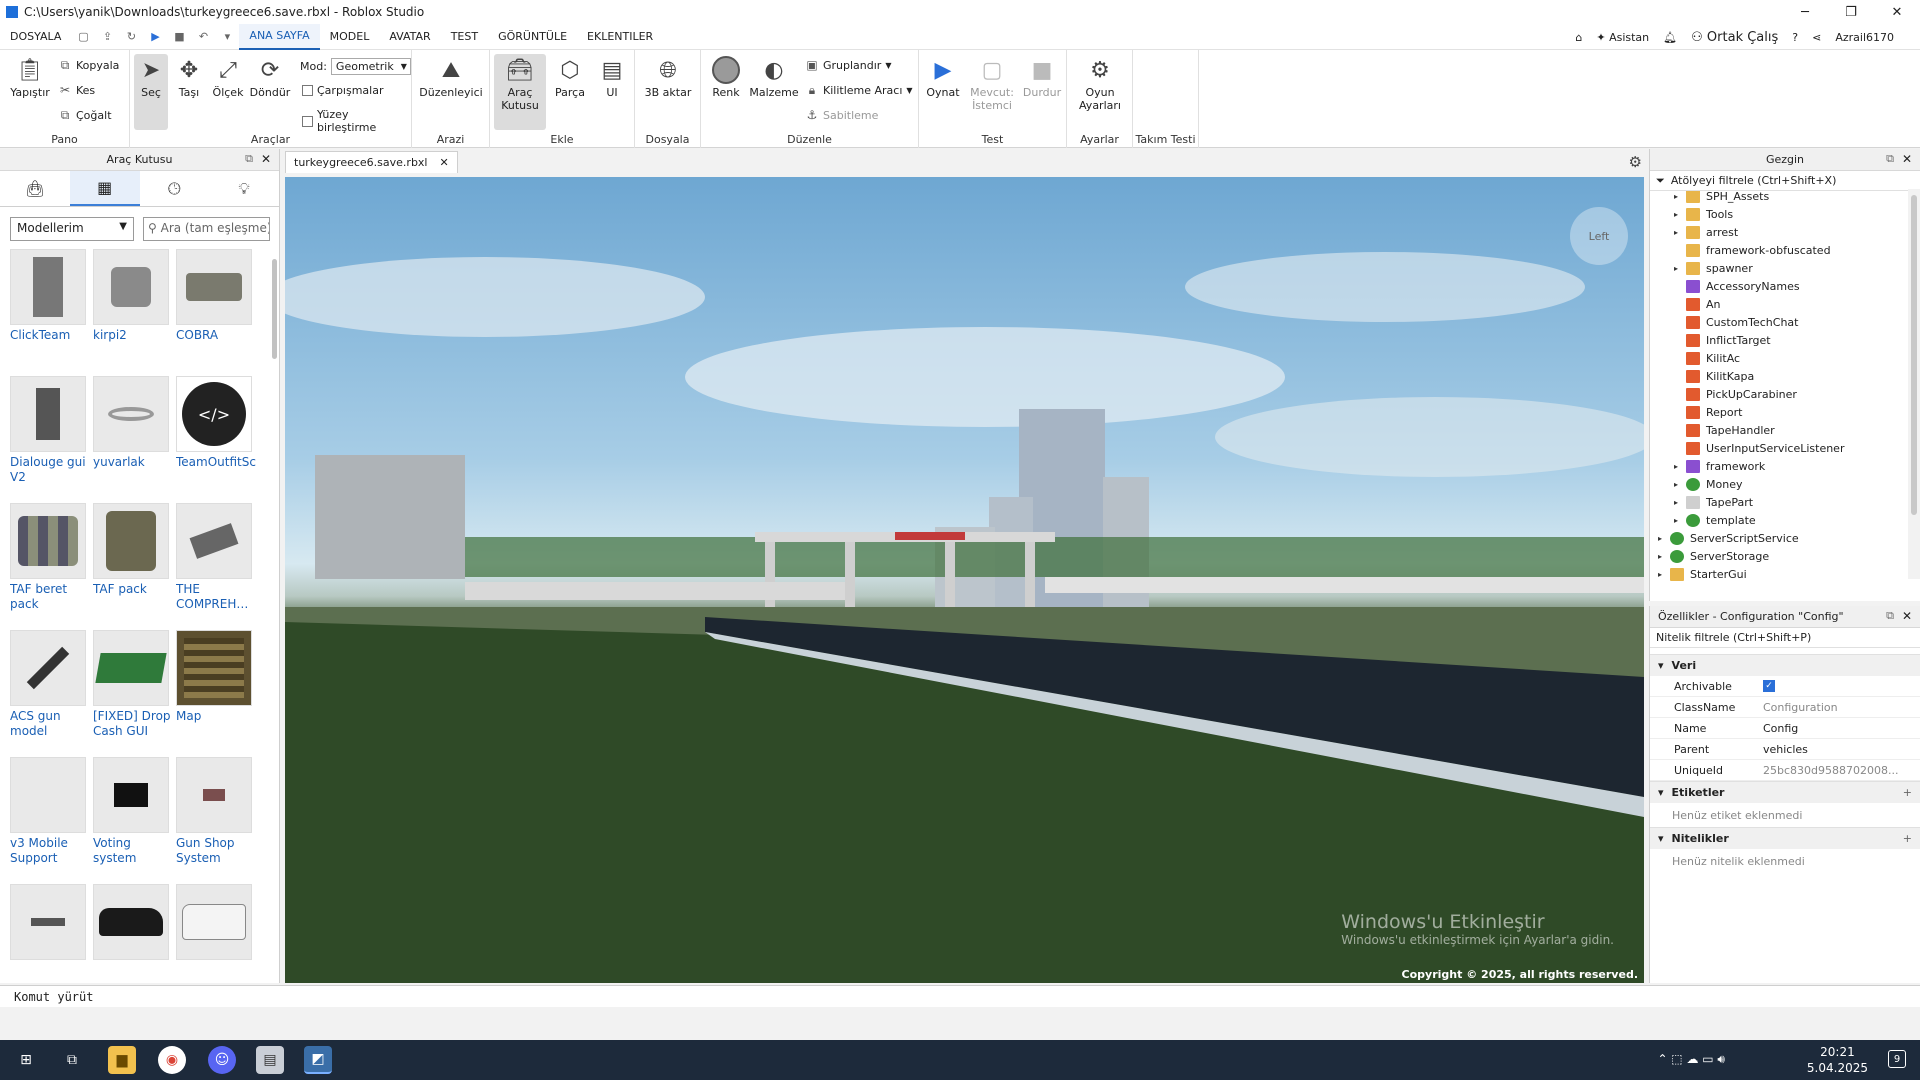 The image size is (1920, 1080). I want to click on paste-button: 📋︎ Yapıştır, so click(30, 77).